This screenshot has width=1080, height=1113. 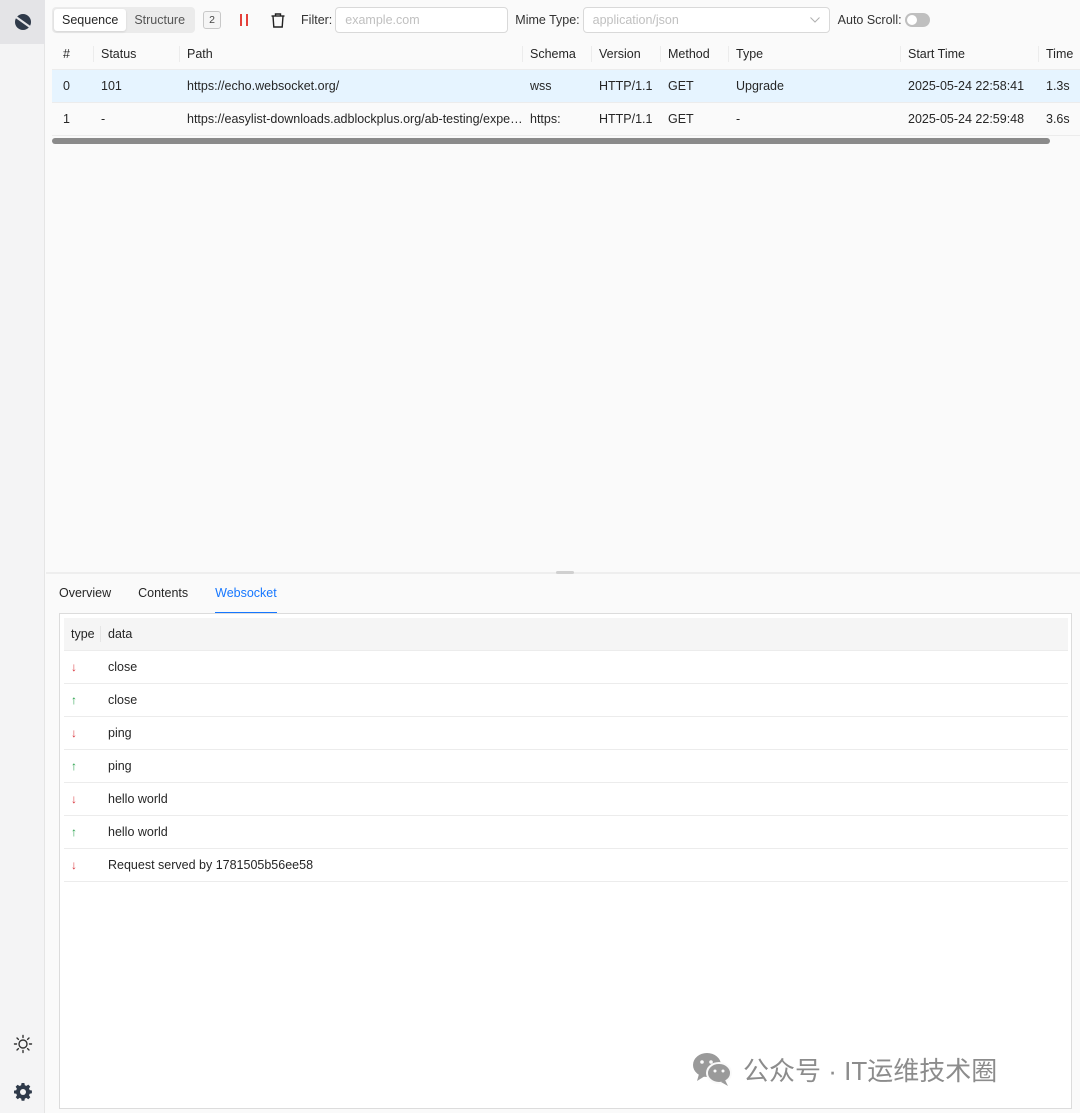 I want to click on mime-type-placeholder: application/json, so click(x=635, y=20).